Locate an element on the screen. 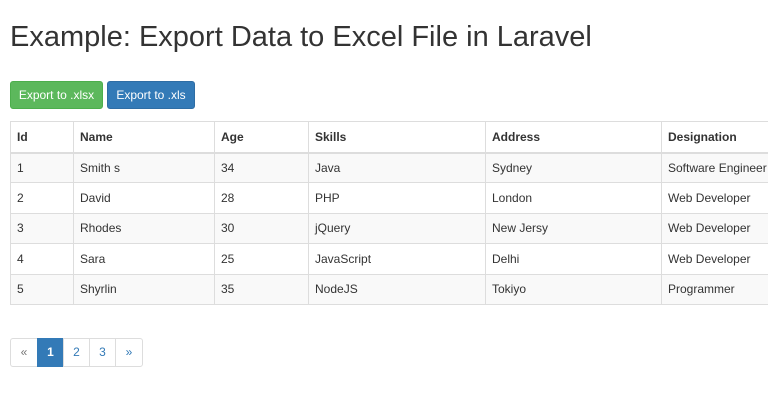  cell-designation: Programmer is located at coordinates (714, 289).